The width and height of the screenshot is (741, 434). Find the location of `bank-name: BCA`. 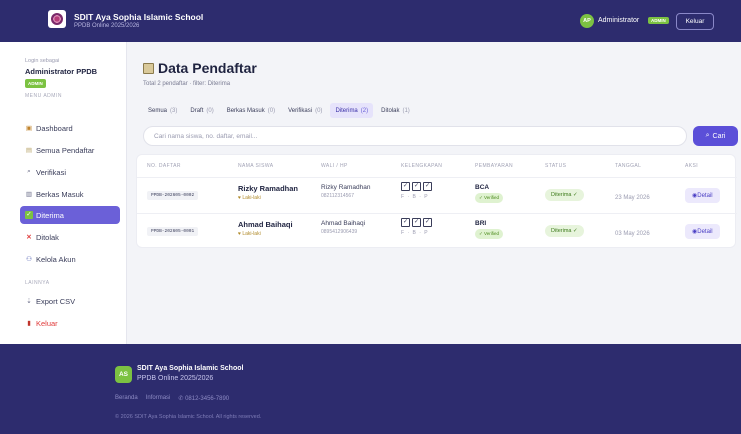

bank-name: BCA is located at coordinates (482, 187).